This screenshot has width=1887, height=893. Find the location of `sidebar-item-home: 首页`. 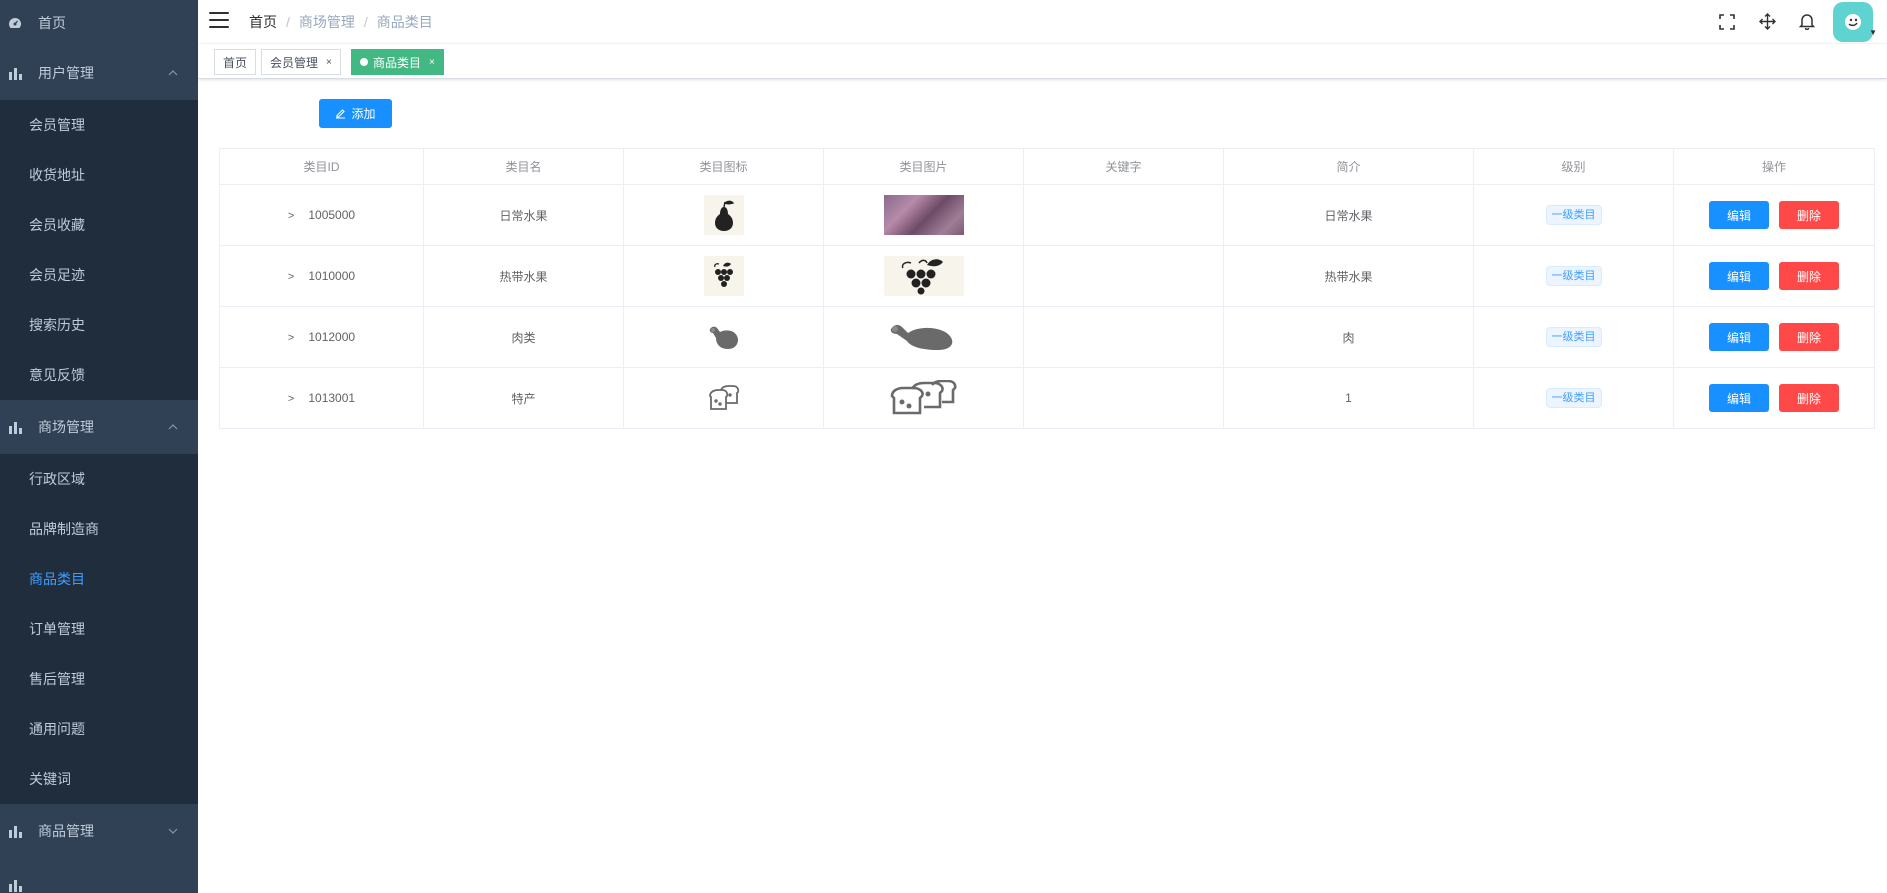

sidebar-item-home: 首页 is located at coordinates (99, 23).